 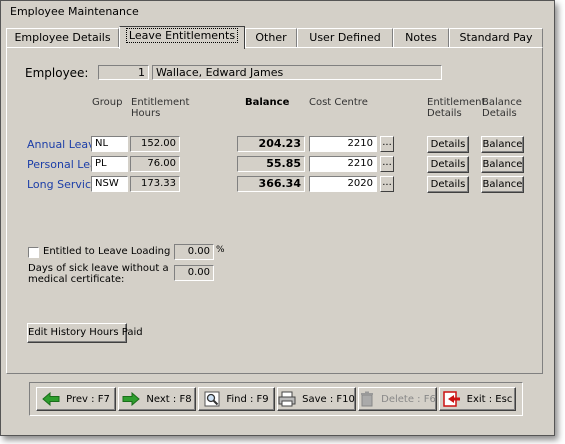 What do you see at coordinates (169, 399) in the screenshot?
I see `next-label: Next : F8` at bounding box center [169, 399].